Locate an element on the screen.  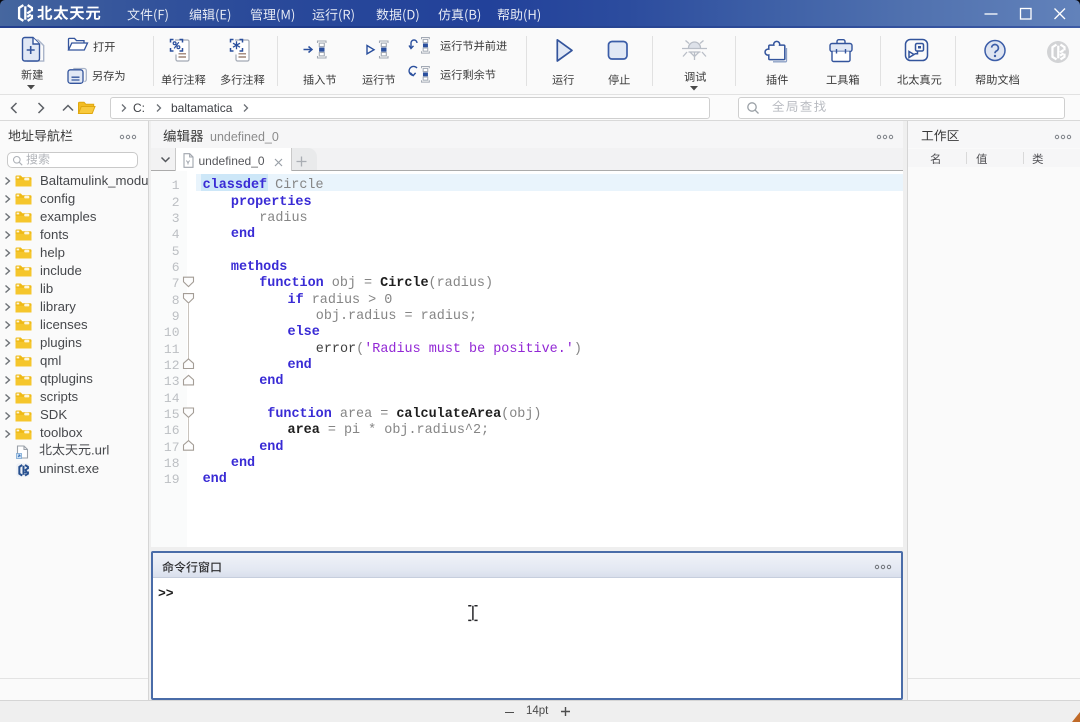
svg-text: .url is located at coordinates (100, 449).